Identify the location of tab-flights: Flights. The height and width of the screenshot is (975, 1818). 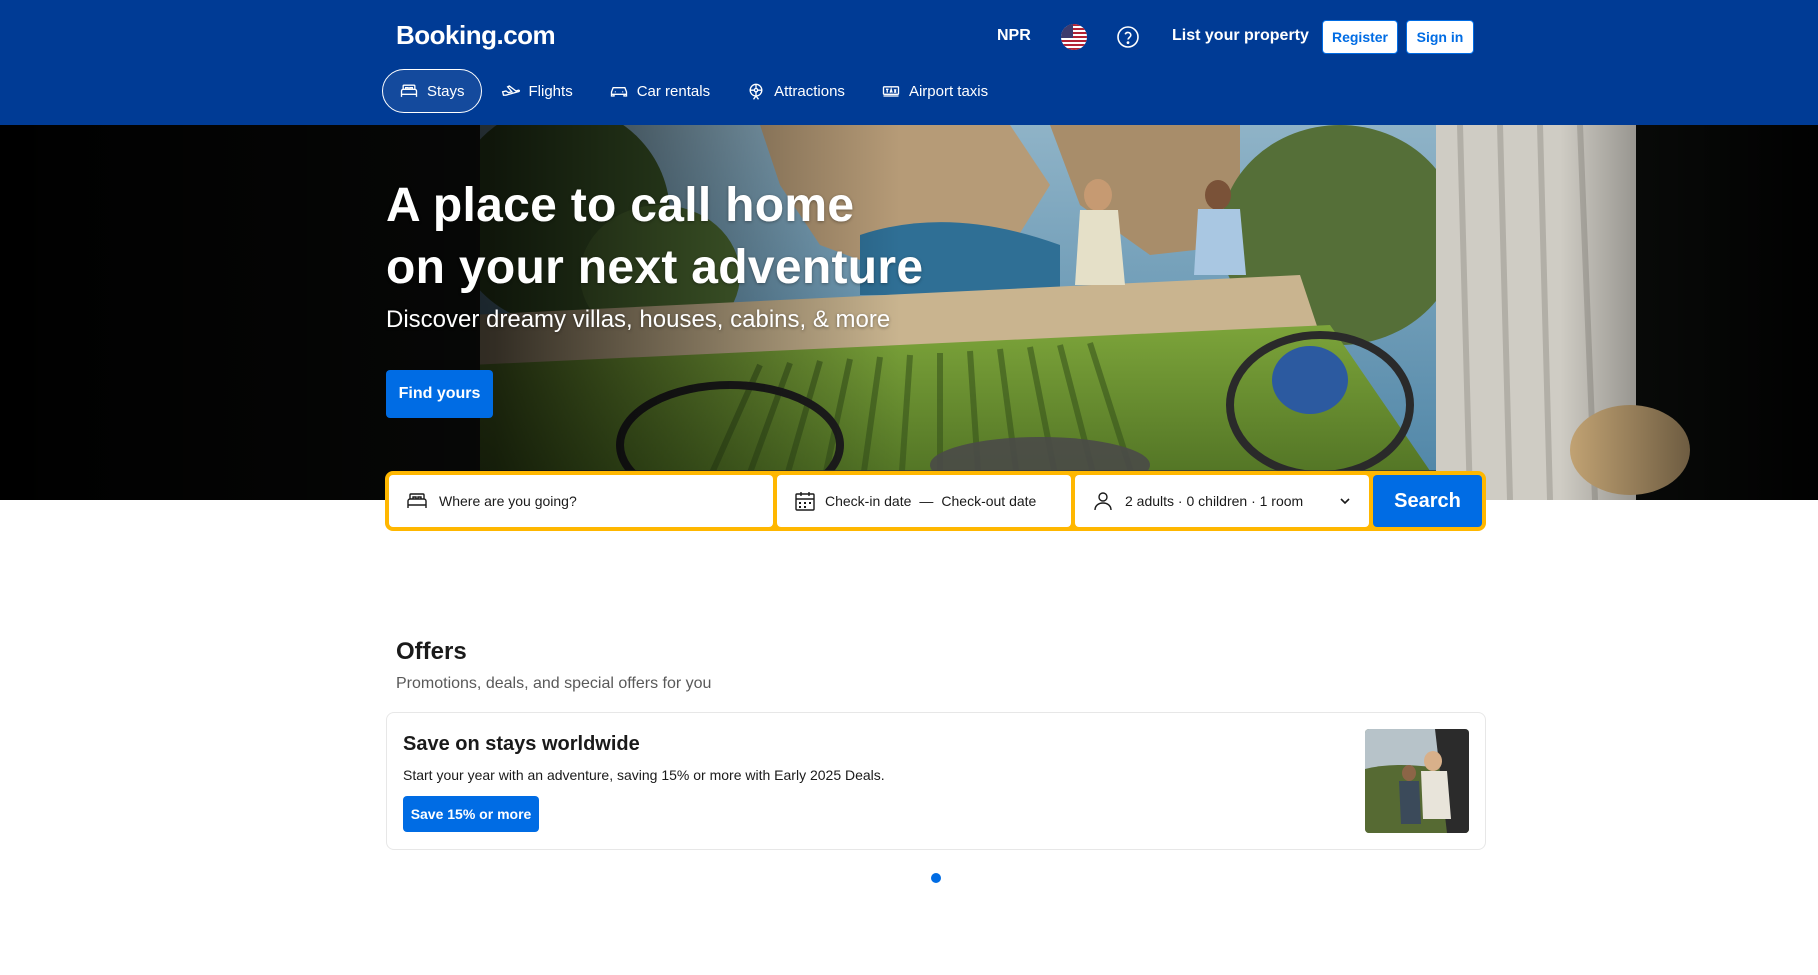
(537, 91).